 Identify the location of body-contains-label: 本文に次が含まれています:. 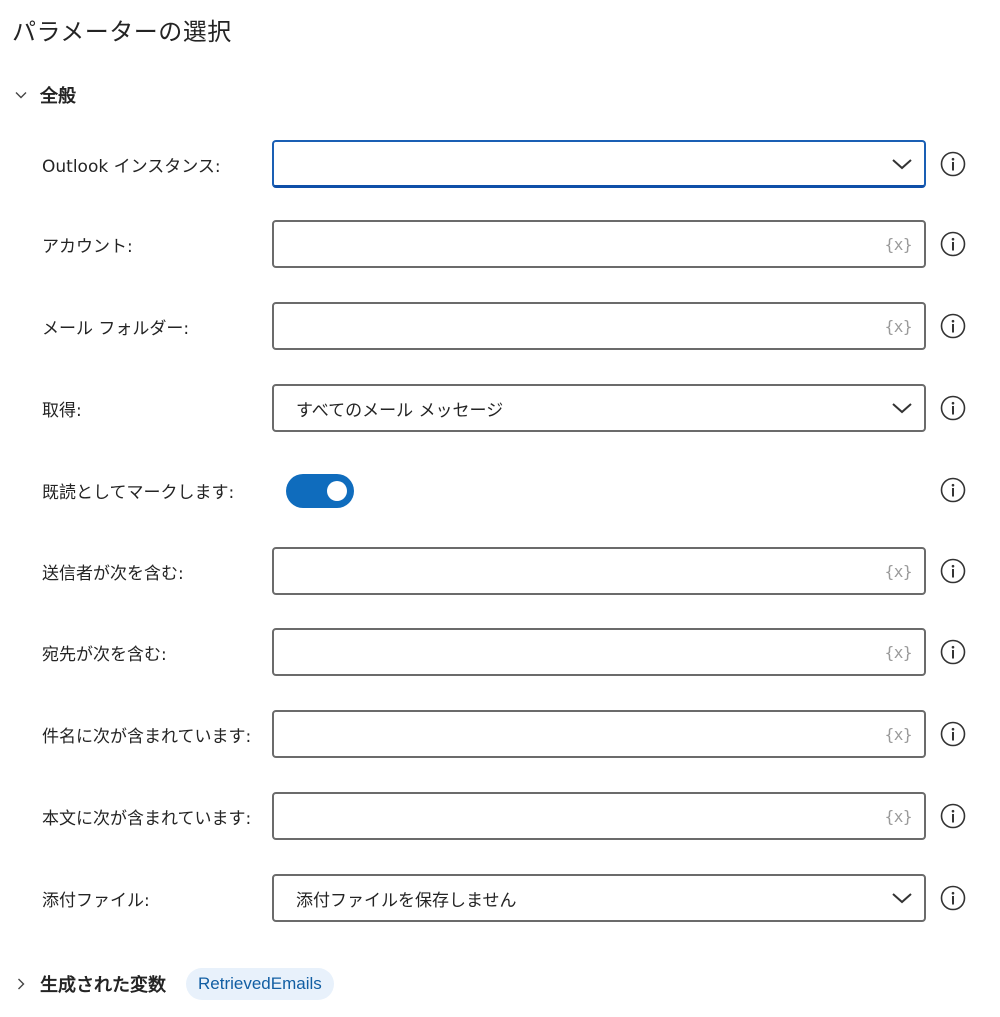
(147, 819).